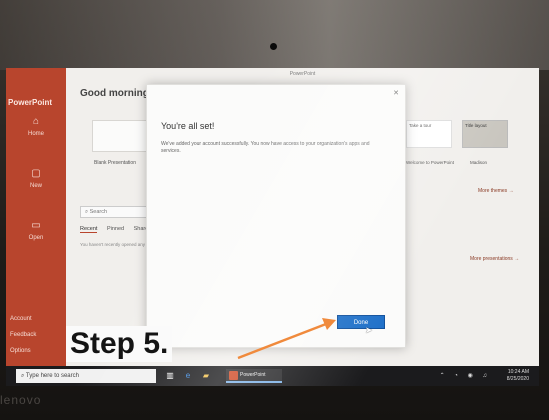 The height and width of the screenshot is (420, 549). What do you see at coordinates (21, 319) in the screenshot?
I see `sidebar-item-account: Account` at bounding box center [21, 319].